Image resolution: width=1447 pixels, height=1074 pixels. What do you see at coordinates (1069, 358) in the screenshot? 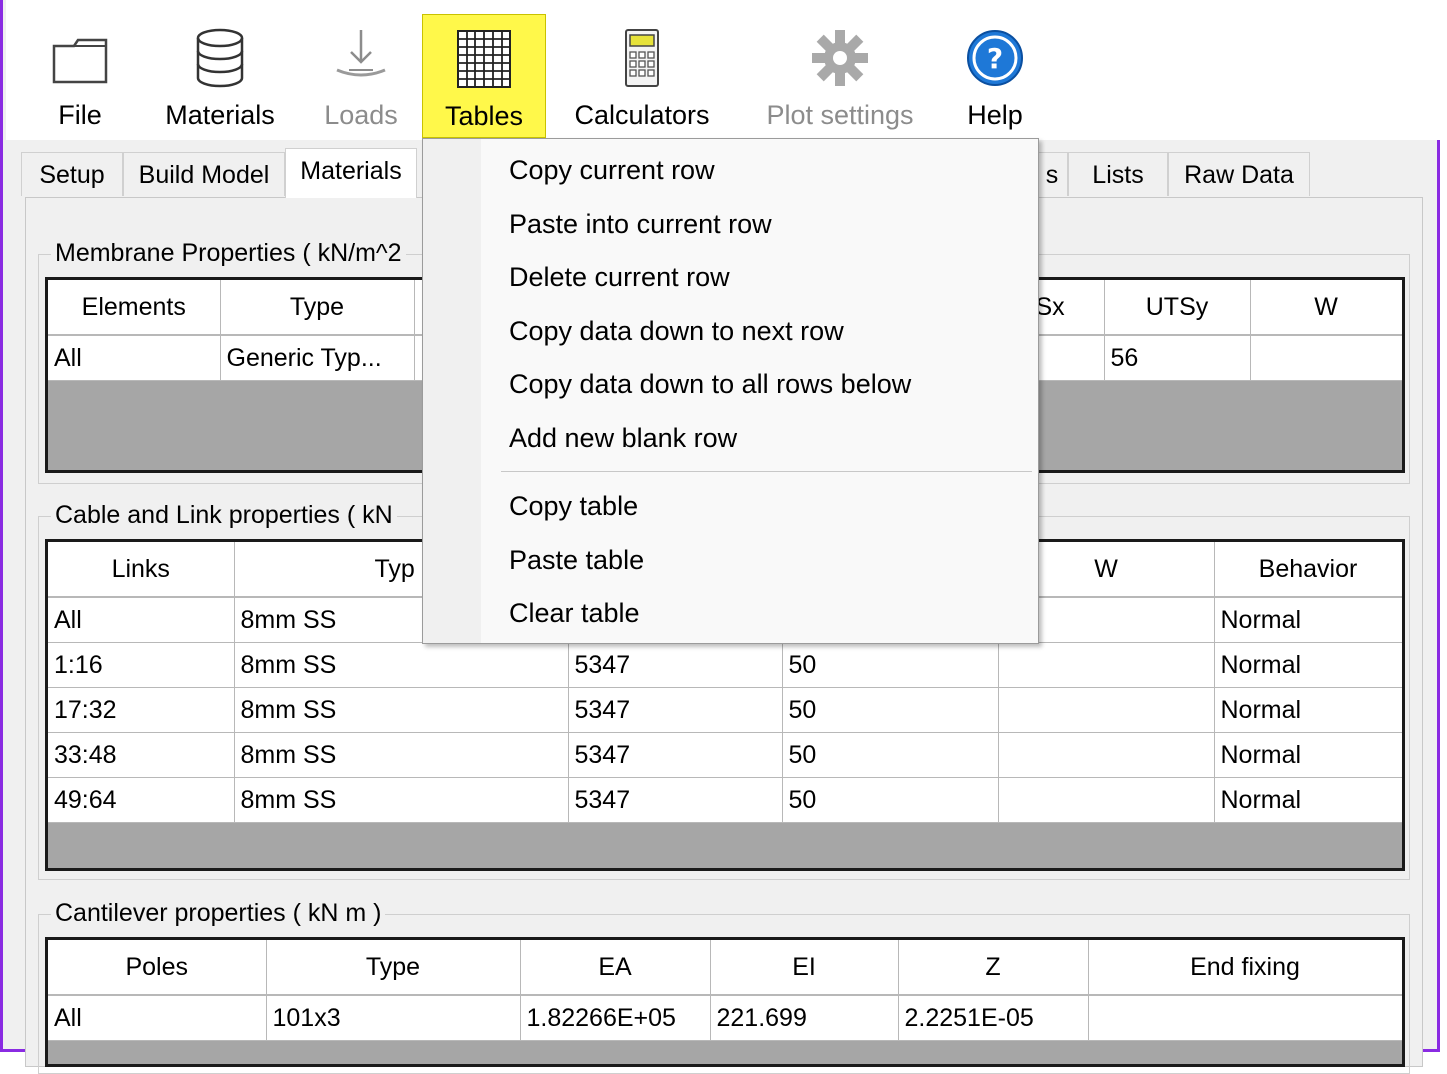
I see `cell-utsx` at bounding box center [1069, 358].